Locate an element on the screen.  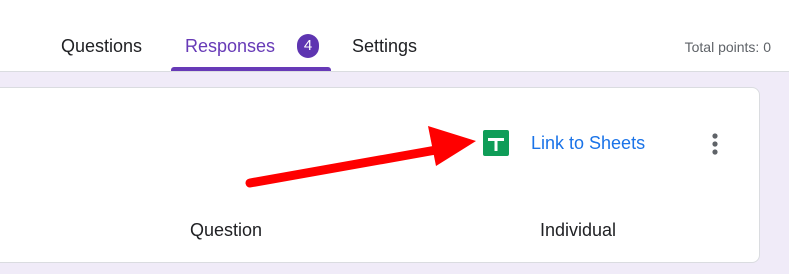
subtab-individual: Individual is located at coordinates (578, 230).